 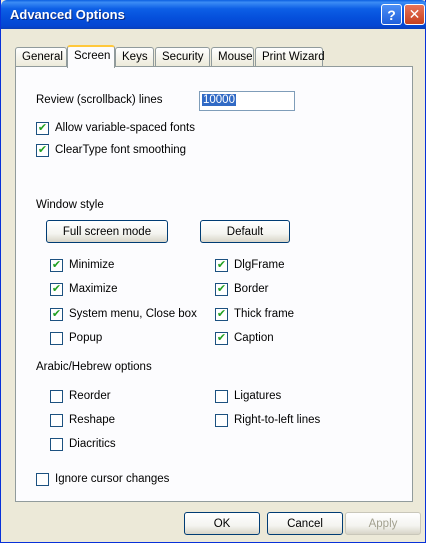 What do you see at coordinates (222, 523) in the screenshot?
I see `ok-button: OK` at bounding box center [222, 523].